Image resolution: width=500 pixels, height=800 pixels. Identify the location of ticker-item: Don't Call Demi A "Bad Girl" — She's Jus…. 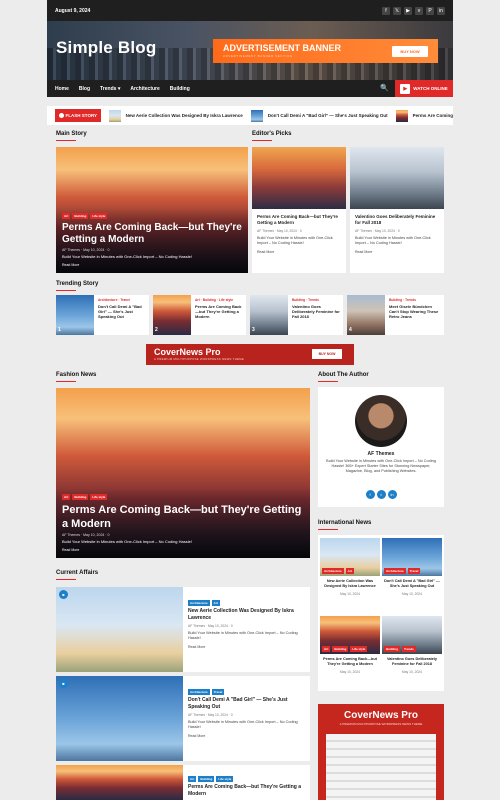
(319, 115).